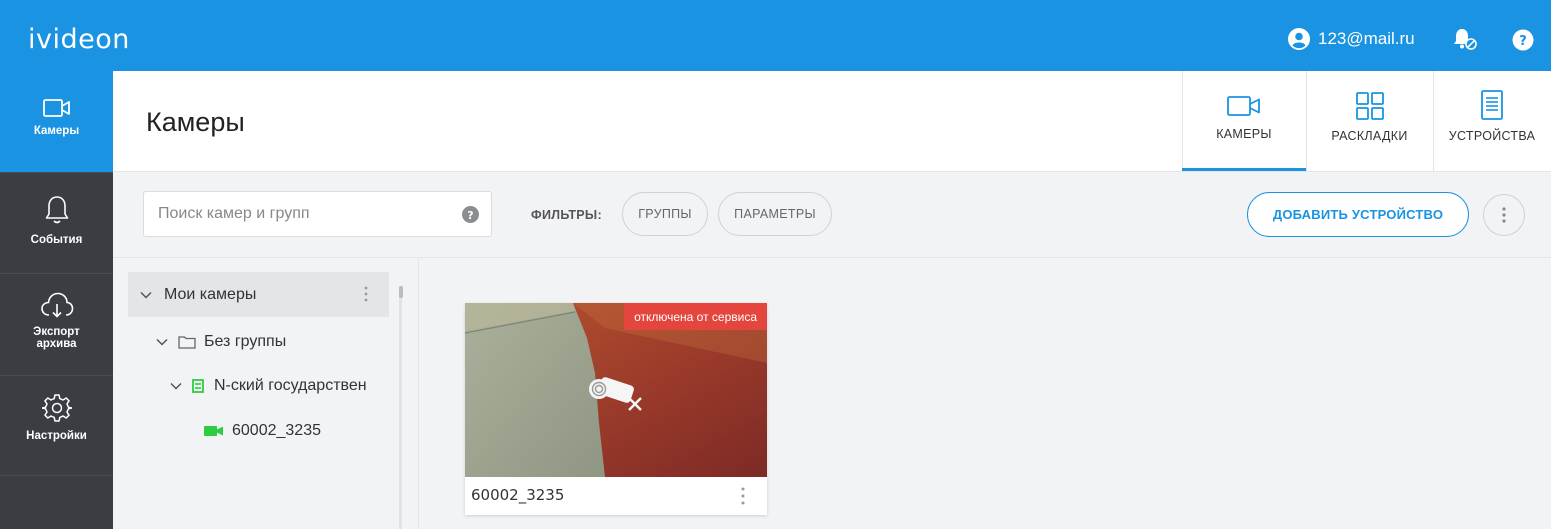  Describe the element at coordinates (1358, 214) in the screenshot. I see `add-device-button: ДОБАВИТЬ УСТРОЙСТВО` at that location.